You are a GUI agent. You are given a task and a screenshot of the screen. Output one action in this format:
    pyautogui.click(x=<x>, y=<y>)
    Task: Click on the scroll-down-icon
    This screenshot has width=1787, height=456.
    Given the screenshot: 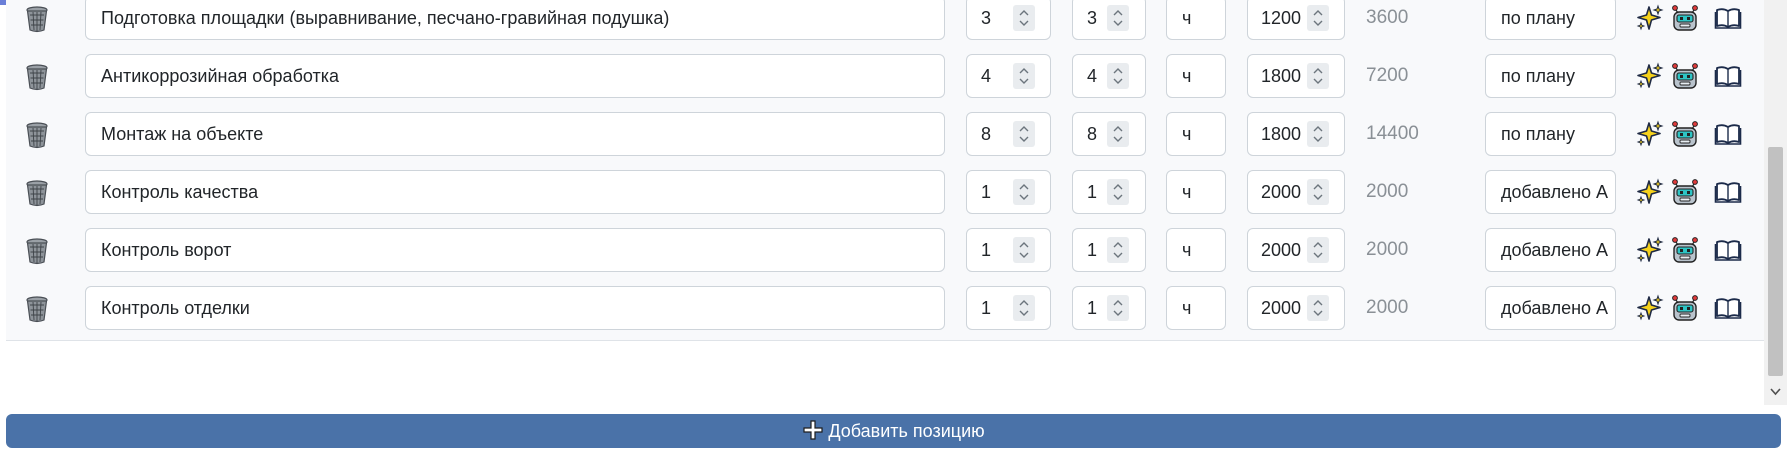 What is the action you would take?
    pyautogui.click(x=1775, y=392)
    